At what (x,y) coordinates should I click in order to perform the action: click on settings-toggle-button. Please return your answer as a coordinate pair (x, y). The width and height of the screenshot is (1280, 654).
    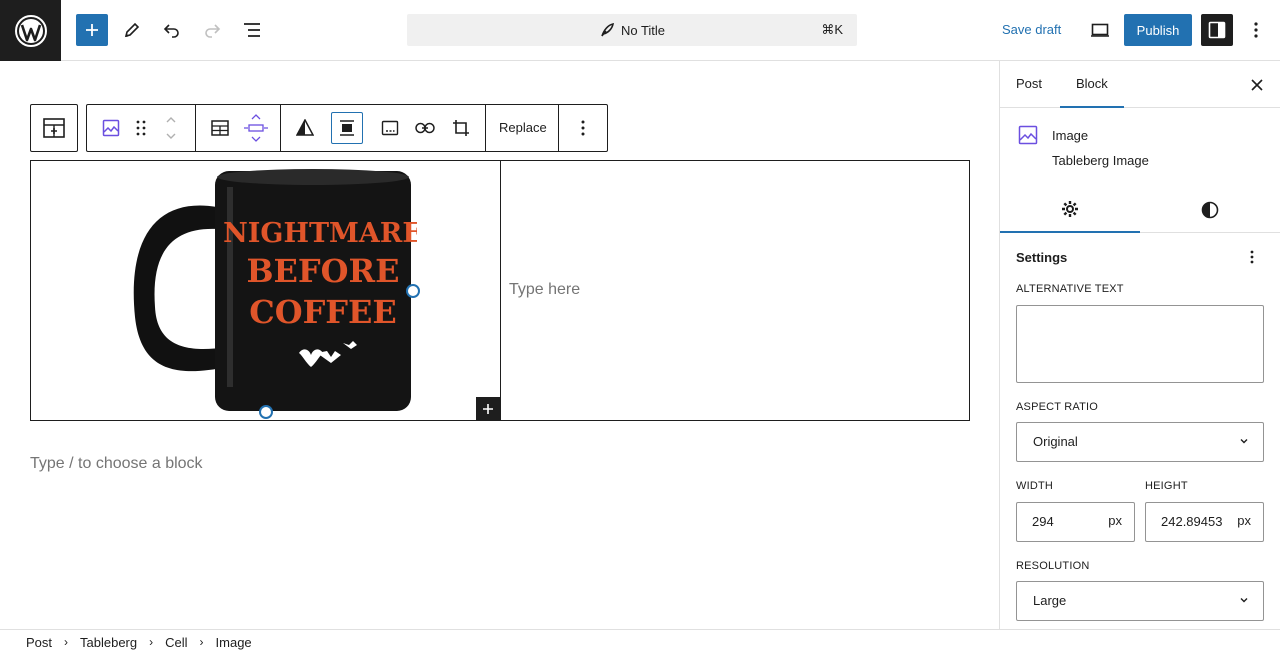
    Looking at the image, I should click on (1217, 30).